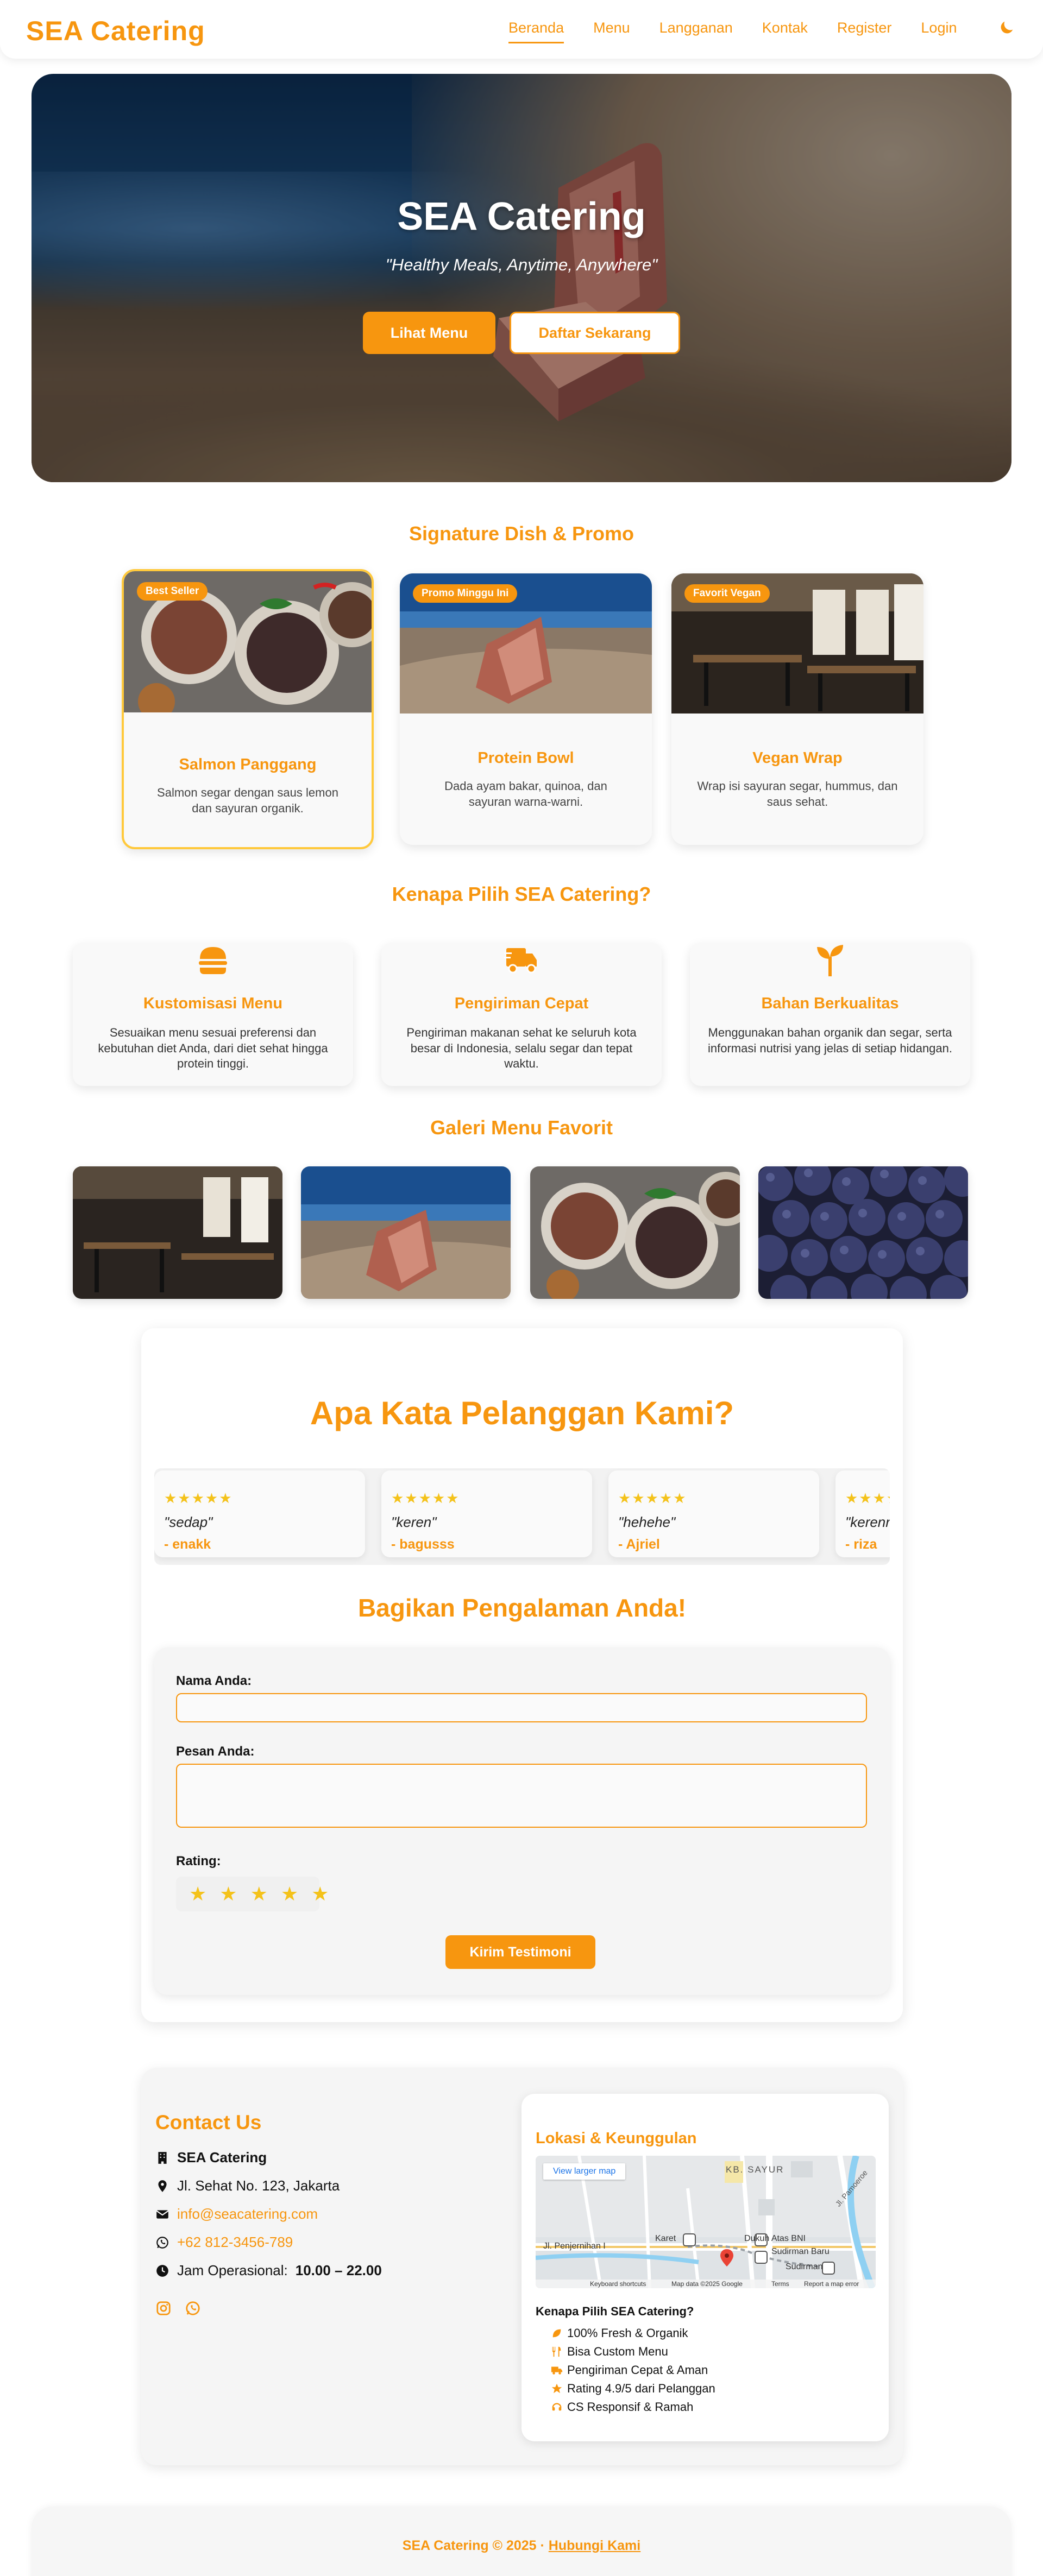 This screenshot has height=2576, width=1043. What do you see at coordinates (521, 1796) in the screenshot?
I see `message-textarea` at bounding box center [521, 1796].